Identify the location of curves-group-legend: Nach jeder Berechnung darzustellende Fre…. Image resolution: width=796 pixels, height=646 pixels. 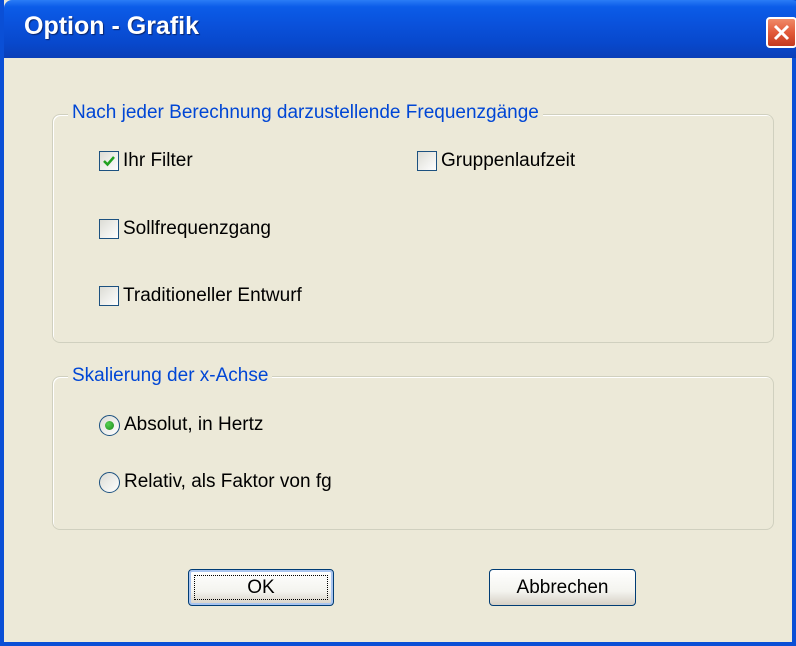
(305, 113).